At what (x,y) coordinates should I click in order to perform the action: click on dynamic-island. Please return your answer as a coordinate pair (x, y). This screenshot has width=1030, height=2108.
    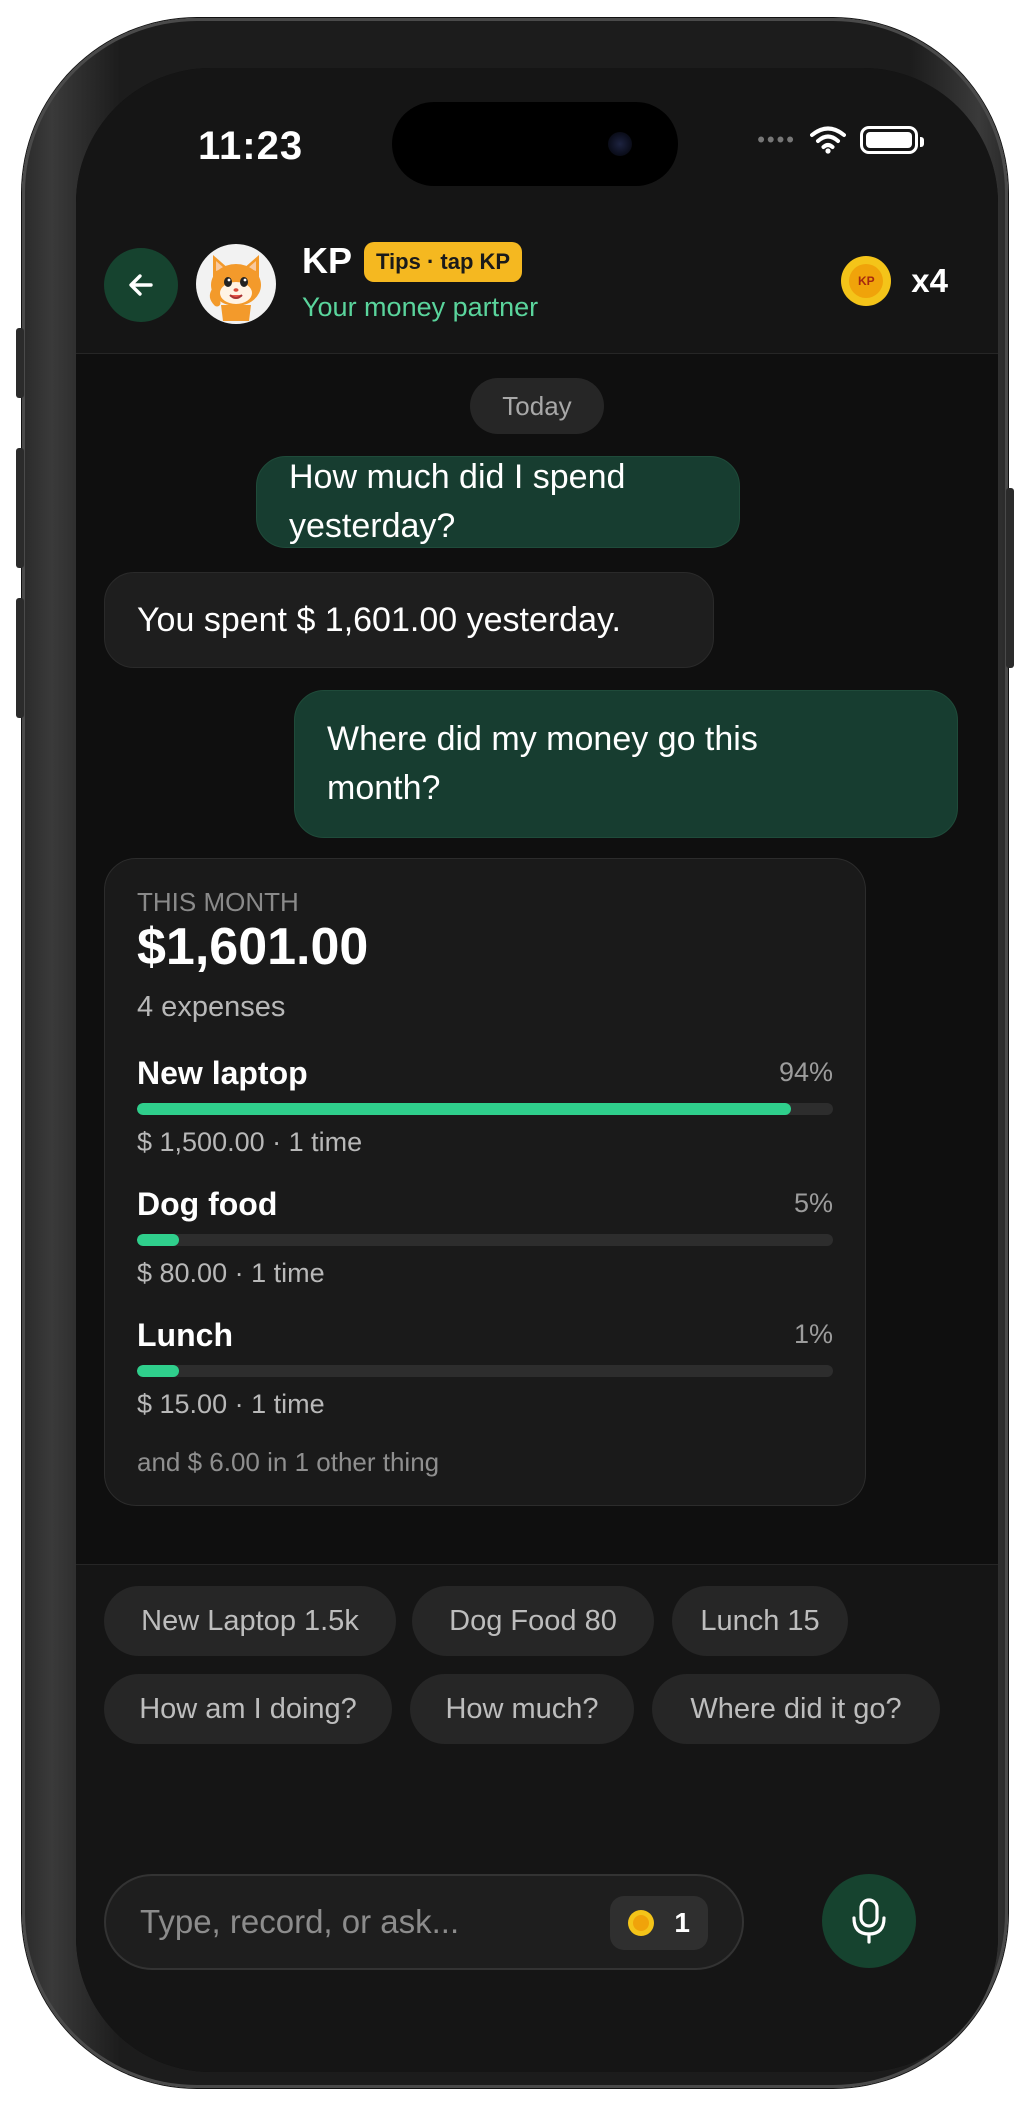
    Looking at the image, I should click on (535, 144).